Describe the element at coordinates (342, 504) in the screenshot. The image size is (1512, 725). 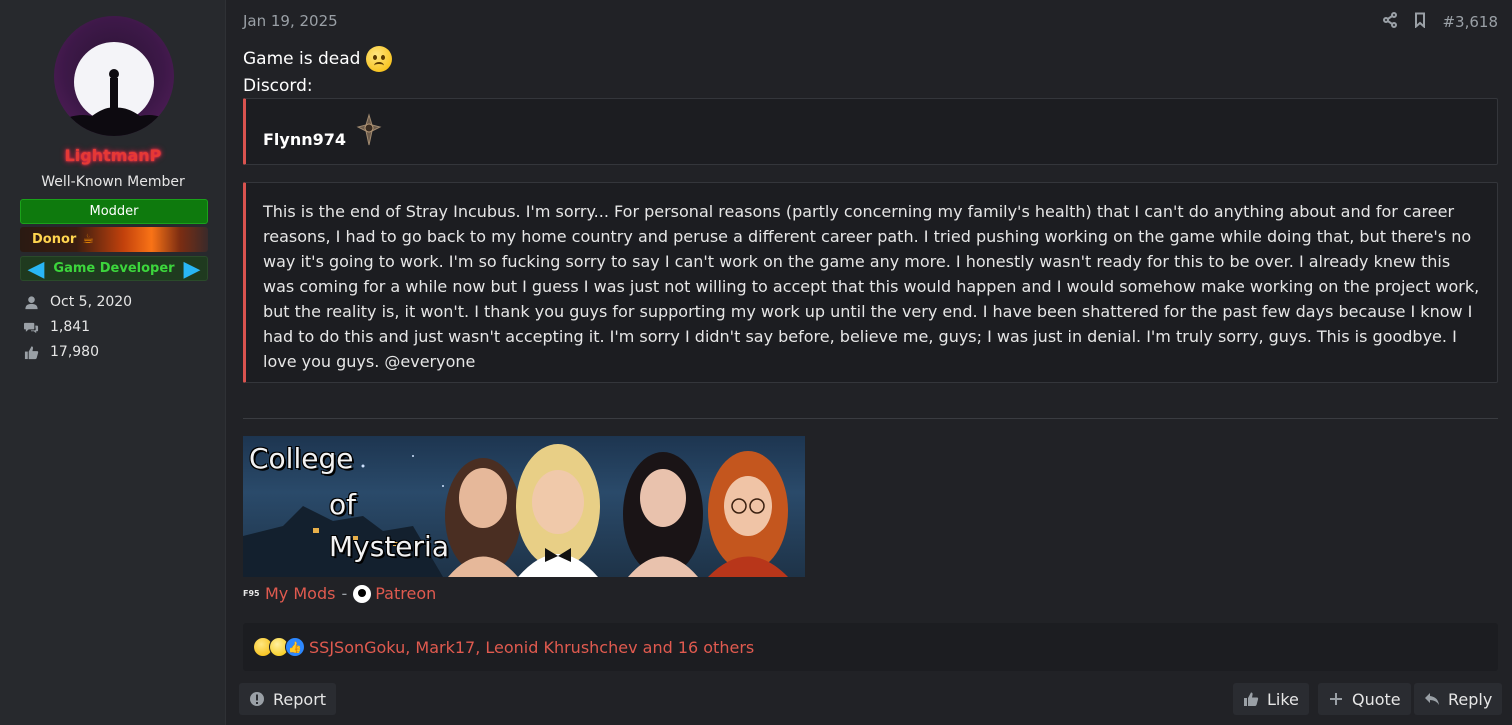
I see `banner-word-2: of` at that location.